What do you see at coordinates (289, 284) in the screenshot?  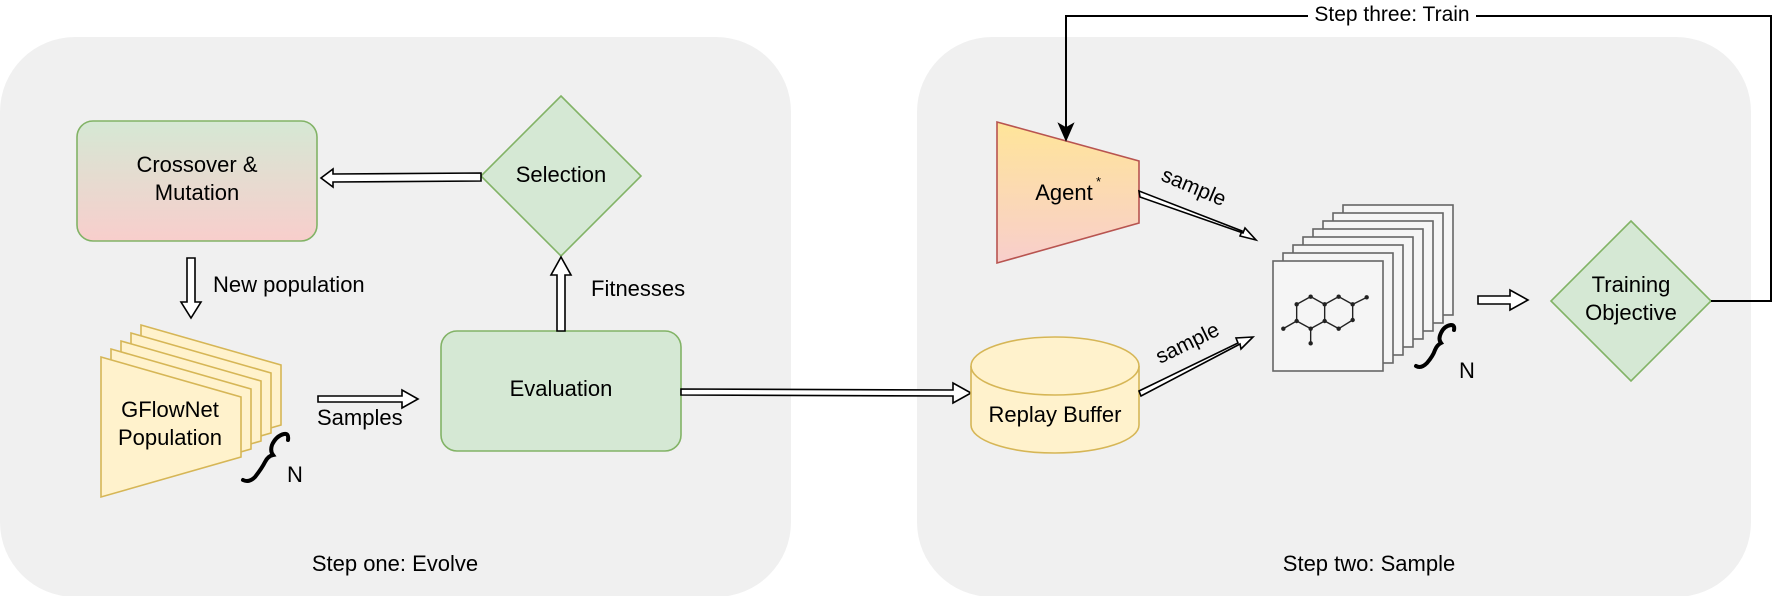 I see `new-population-label: New population` at bounding box center [289, 284].